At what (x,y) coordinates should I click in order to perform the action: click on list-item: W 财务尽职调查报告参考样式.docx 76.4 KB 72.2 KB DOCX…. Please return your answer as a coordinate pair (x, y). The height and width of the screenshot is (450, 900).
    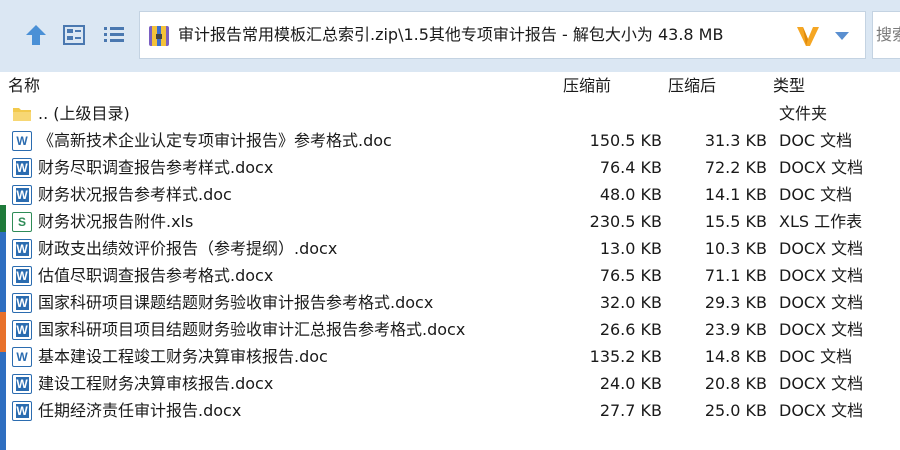
    Looking at the image, I should click on (450, 167).